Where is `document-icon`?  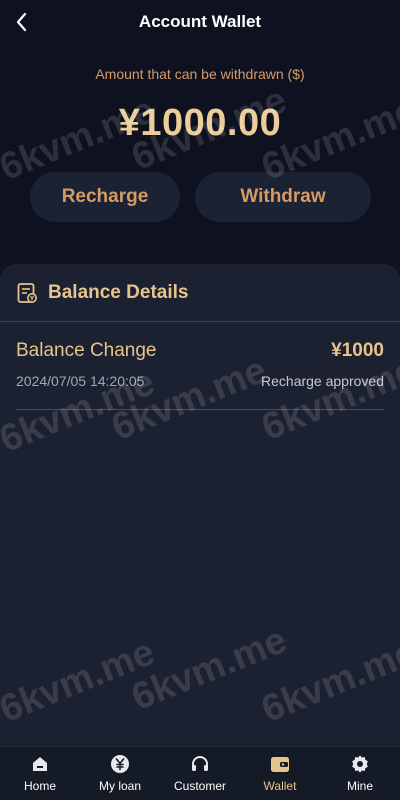 document-icon is located at coordinates (27, 292).